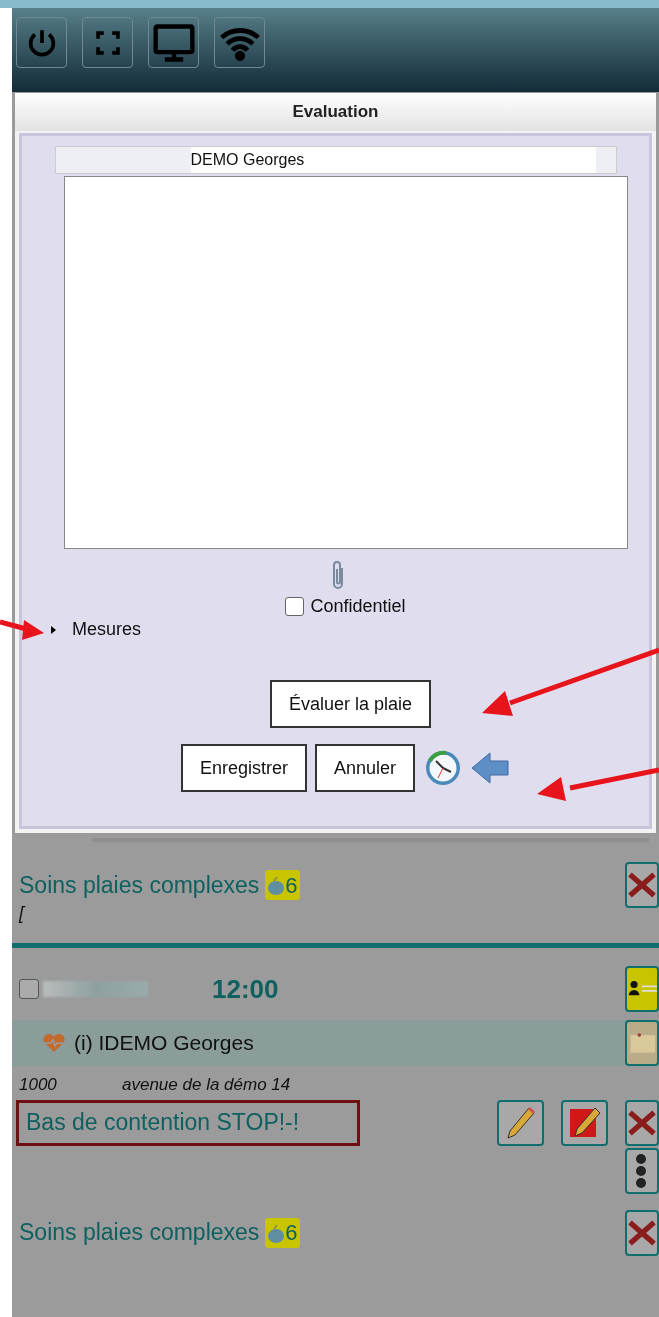 This screenshot has width=659, height=1317. What do you see at coordinates (365, 768) in the screenshot?
I see `cancel-button: Annuler` at bounding box center [365, 768].